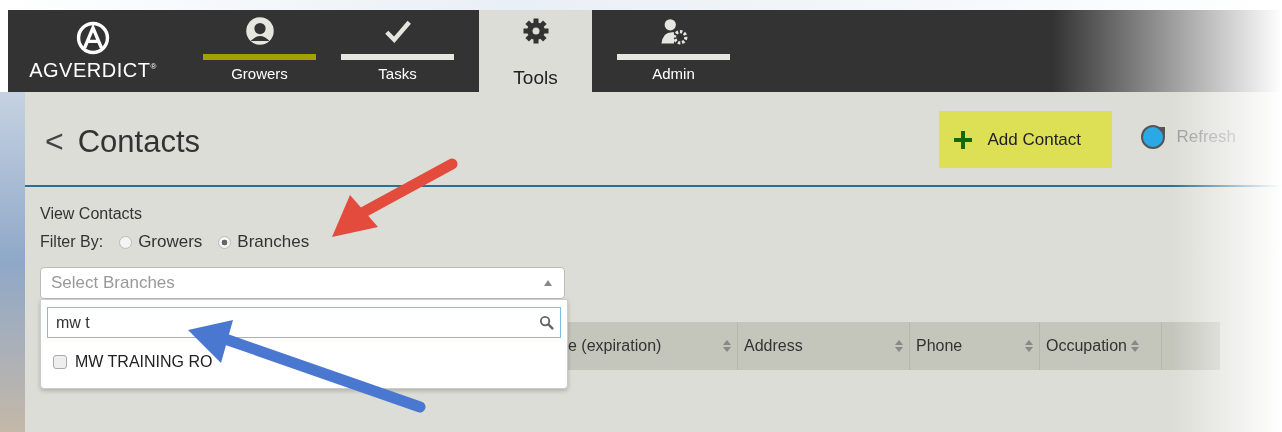 The width and height of the screenshot is (1282, 432). I want to click on back-button: <, so click(54, 141).